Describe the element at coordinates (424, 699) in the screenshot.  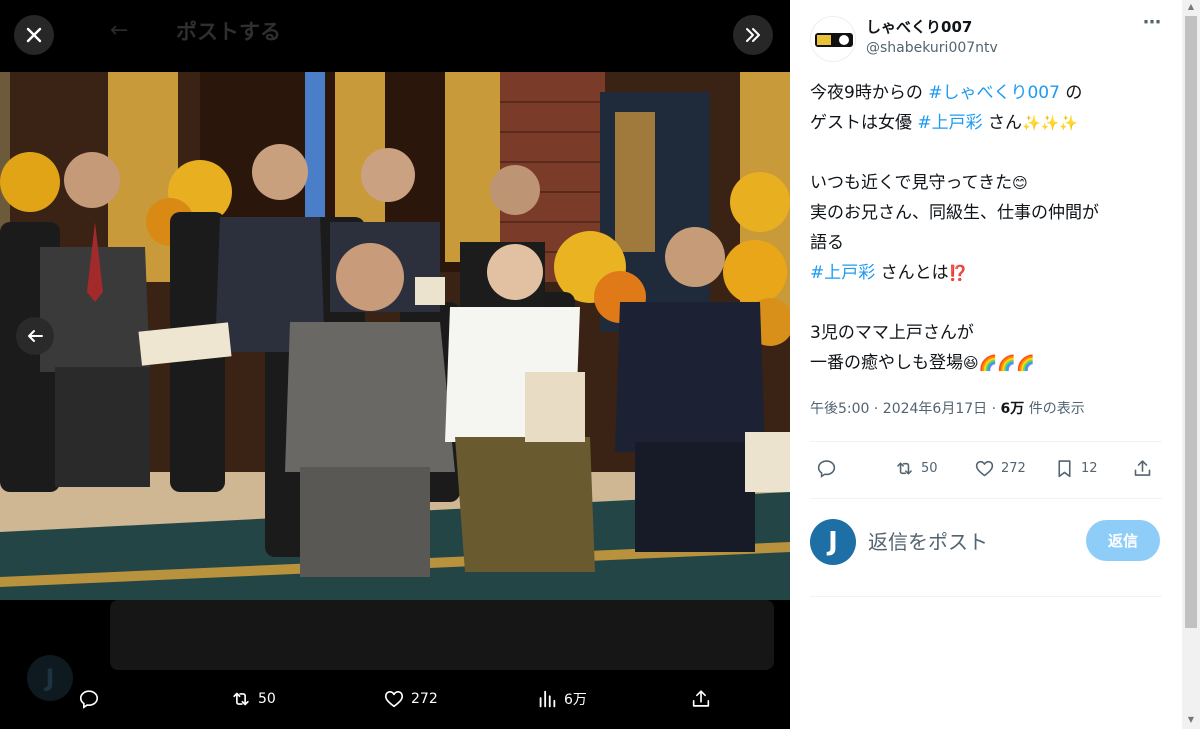
I see `viewer-like-count: 272` at that location.